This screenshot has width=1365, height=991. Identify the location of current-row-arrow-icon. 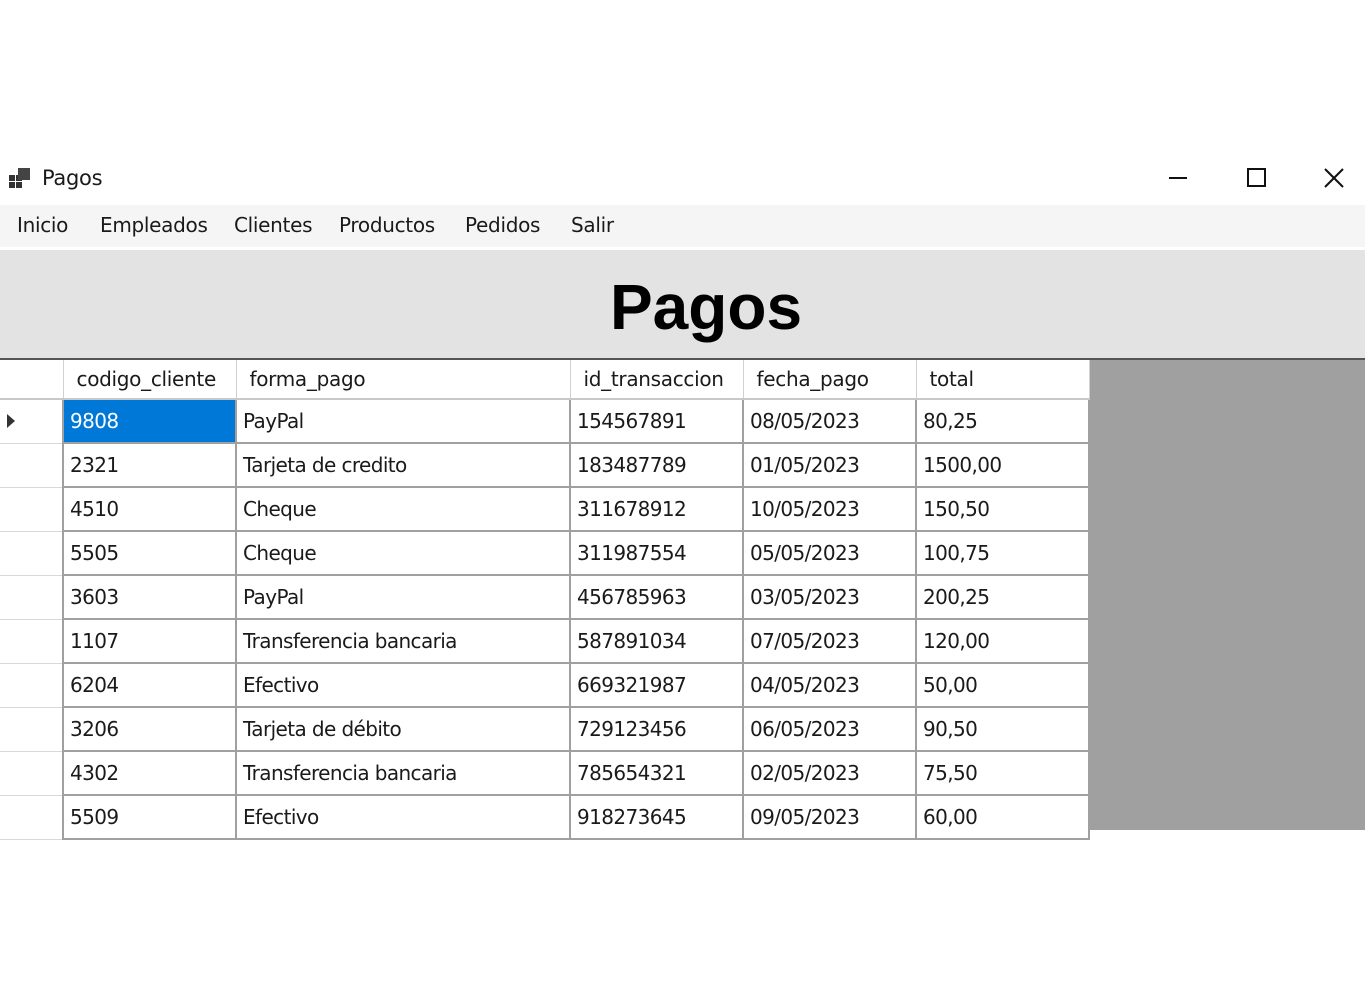
(11, 421).